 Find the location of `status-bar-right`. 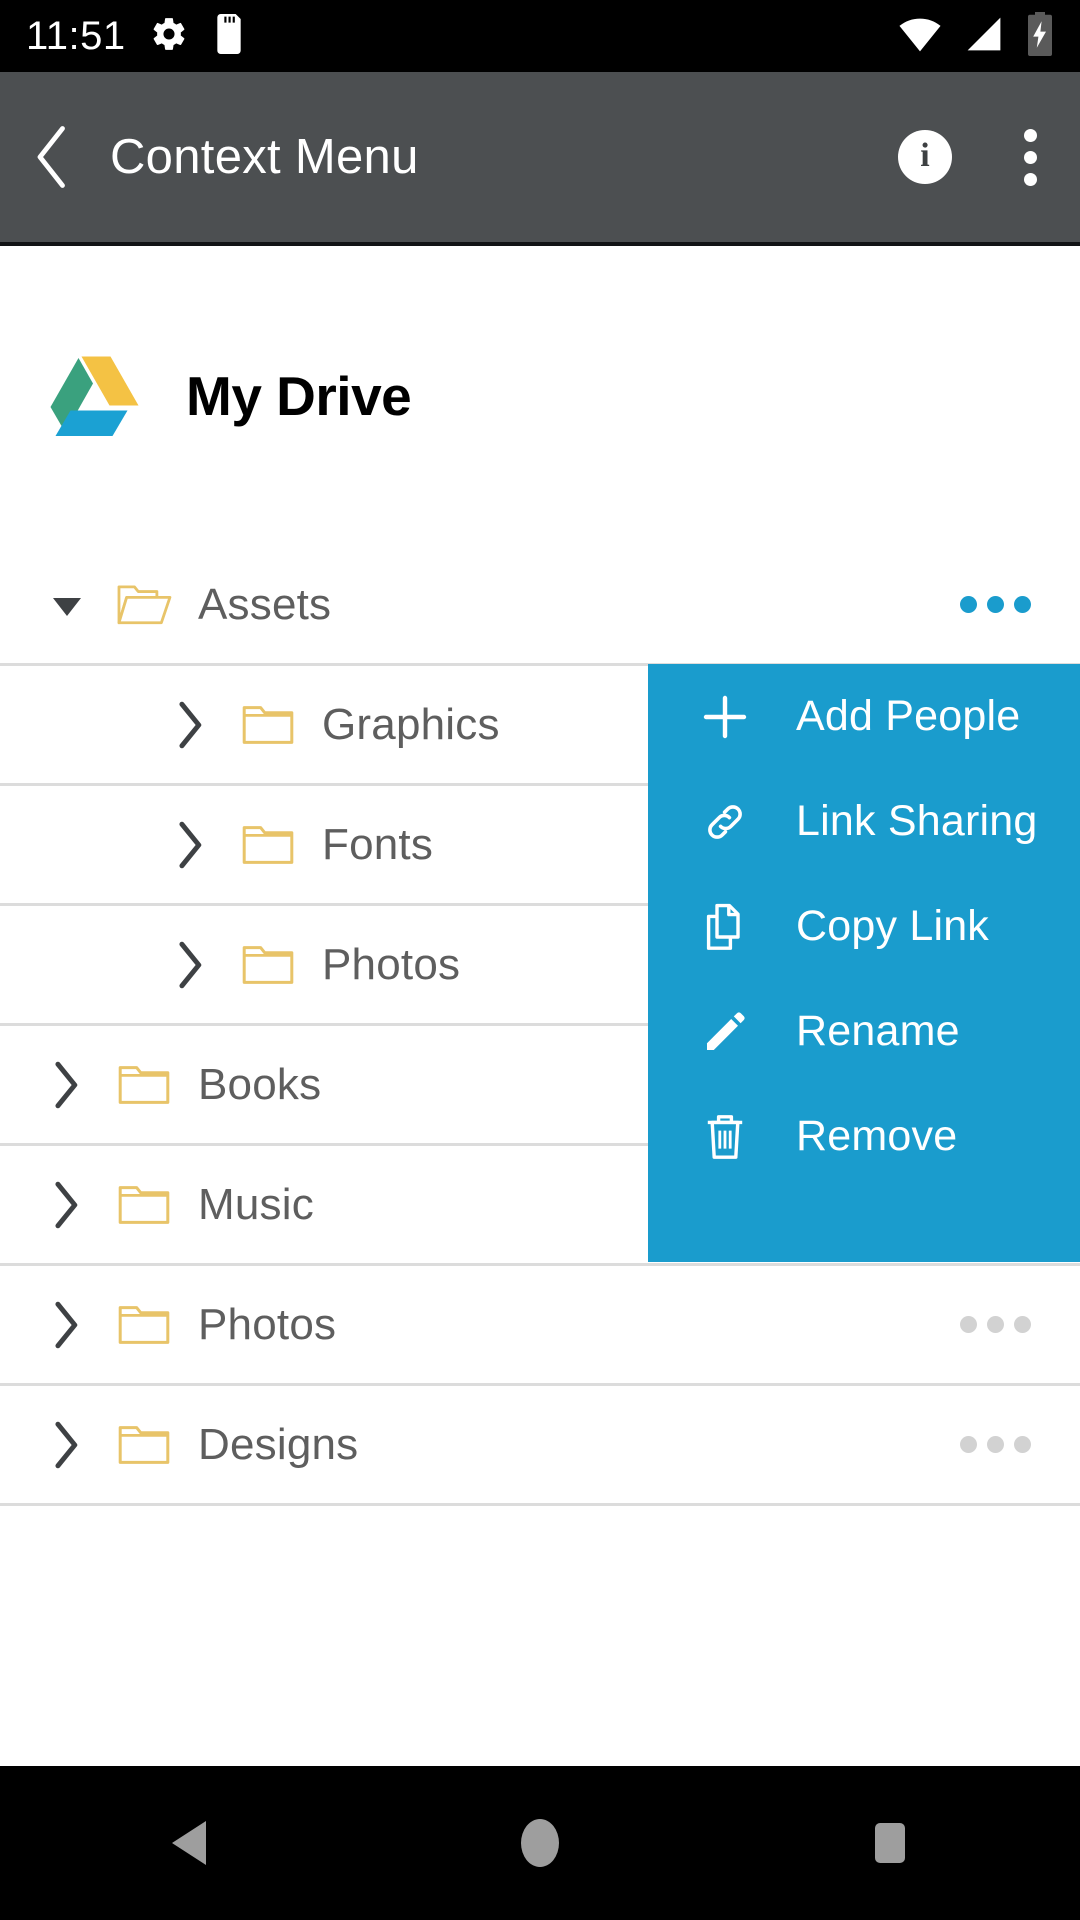

status-bar-right is located at coordinates (989, 36).